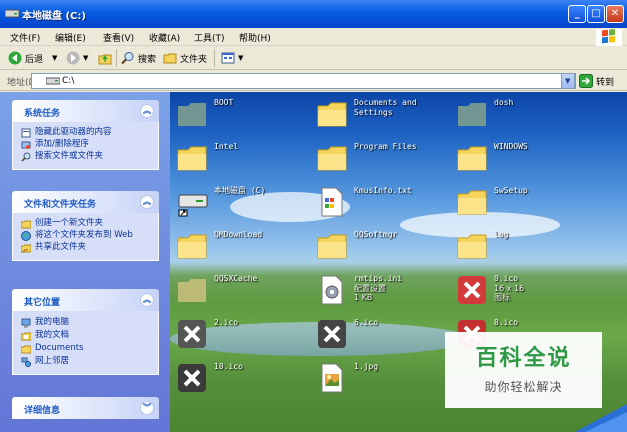 The width and height of the screenshot is (627, 432). I want to click on task-search-files: 搜索文件或文件夹, so click(86, 156).